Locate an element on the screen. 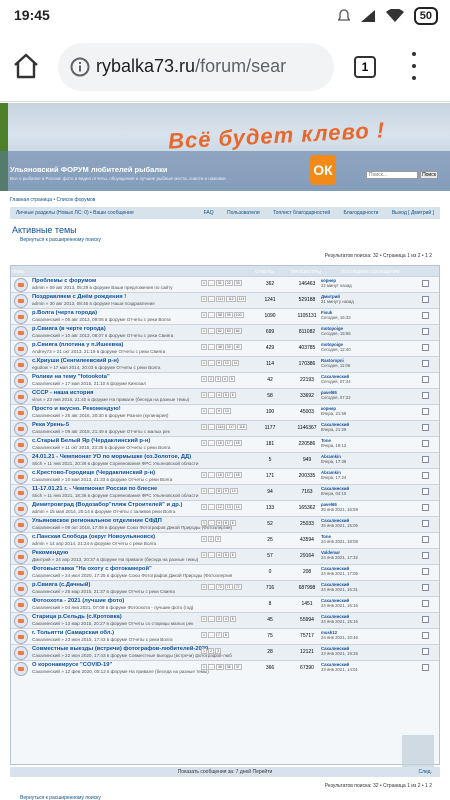 This screenshot has height=800, width=450. topic-page-link: 35 is located at coordinates (219, 667).